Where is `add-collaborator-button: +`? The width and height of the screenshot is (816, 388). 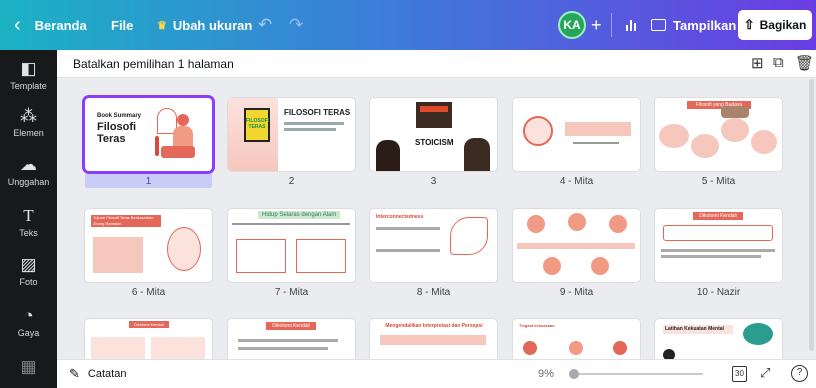 add-collaborator-button: + is located at coordinates (596, 25).